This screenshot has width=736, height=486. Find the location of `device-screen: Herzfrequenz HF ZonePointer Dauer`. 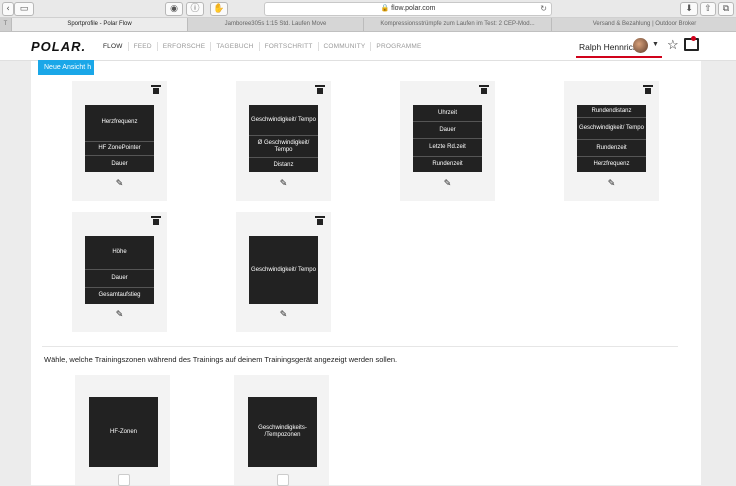

device-screen: Herzfrequenz HF ZonePointer Dauer is located at coordinates (119, 138).